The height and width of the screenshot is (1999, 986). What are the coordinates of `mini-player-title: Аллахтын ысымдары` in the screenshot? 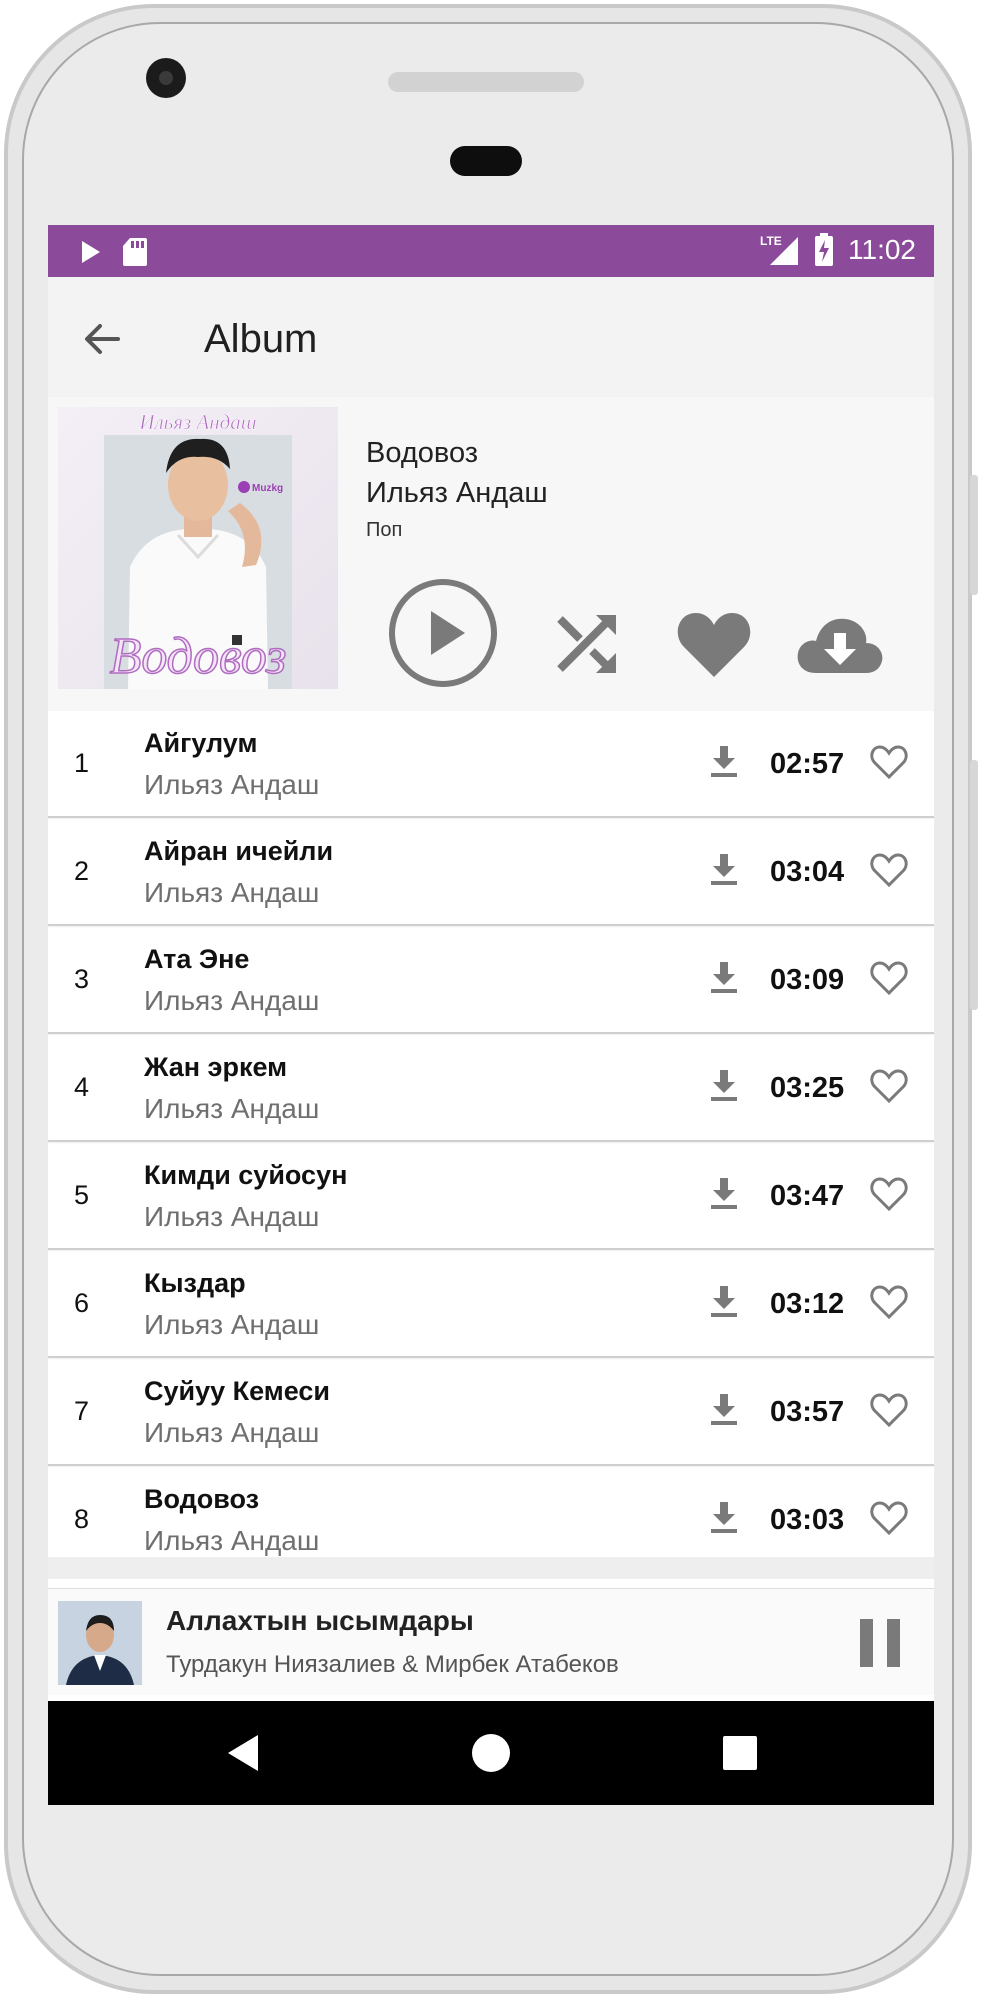 It's located at (320, 1620).